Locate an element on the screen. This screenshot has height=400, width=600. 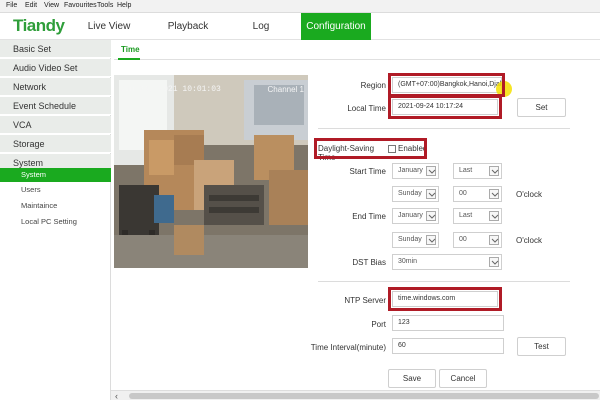
set-time-button: Set is located at coordinates (541, 107).